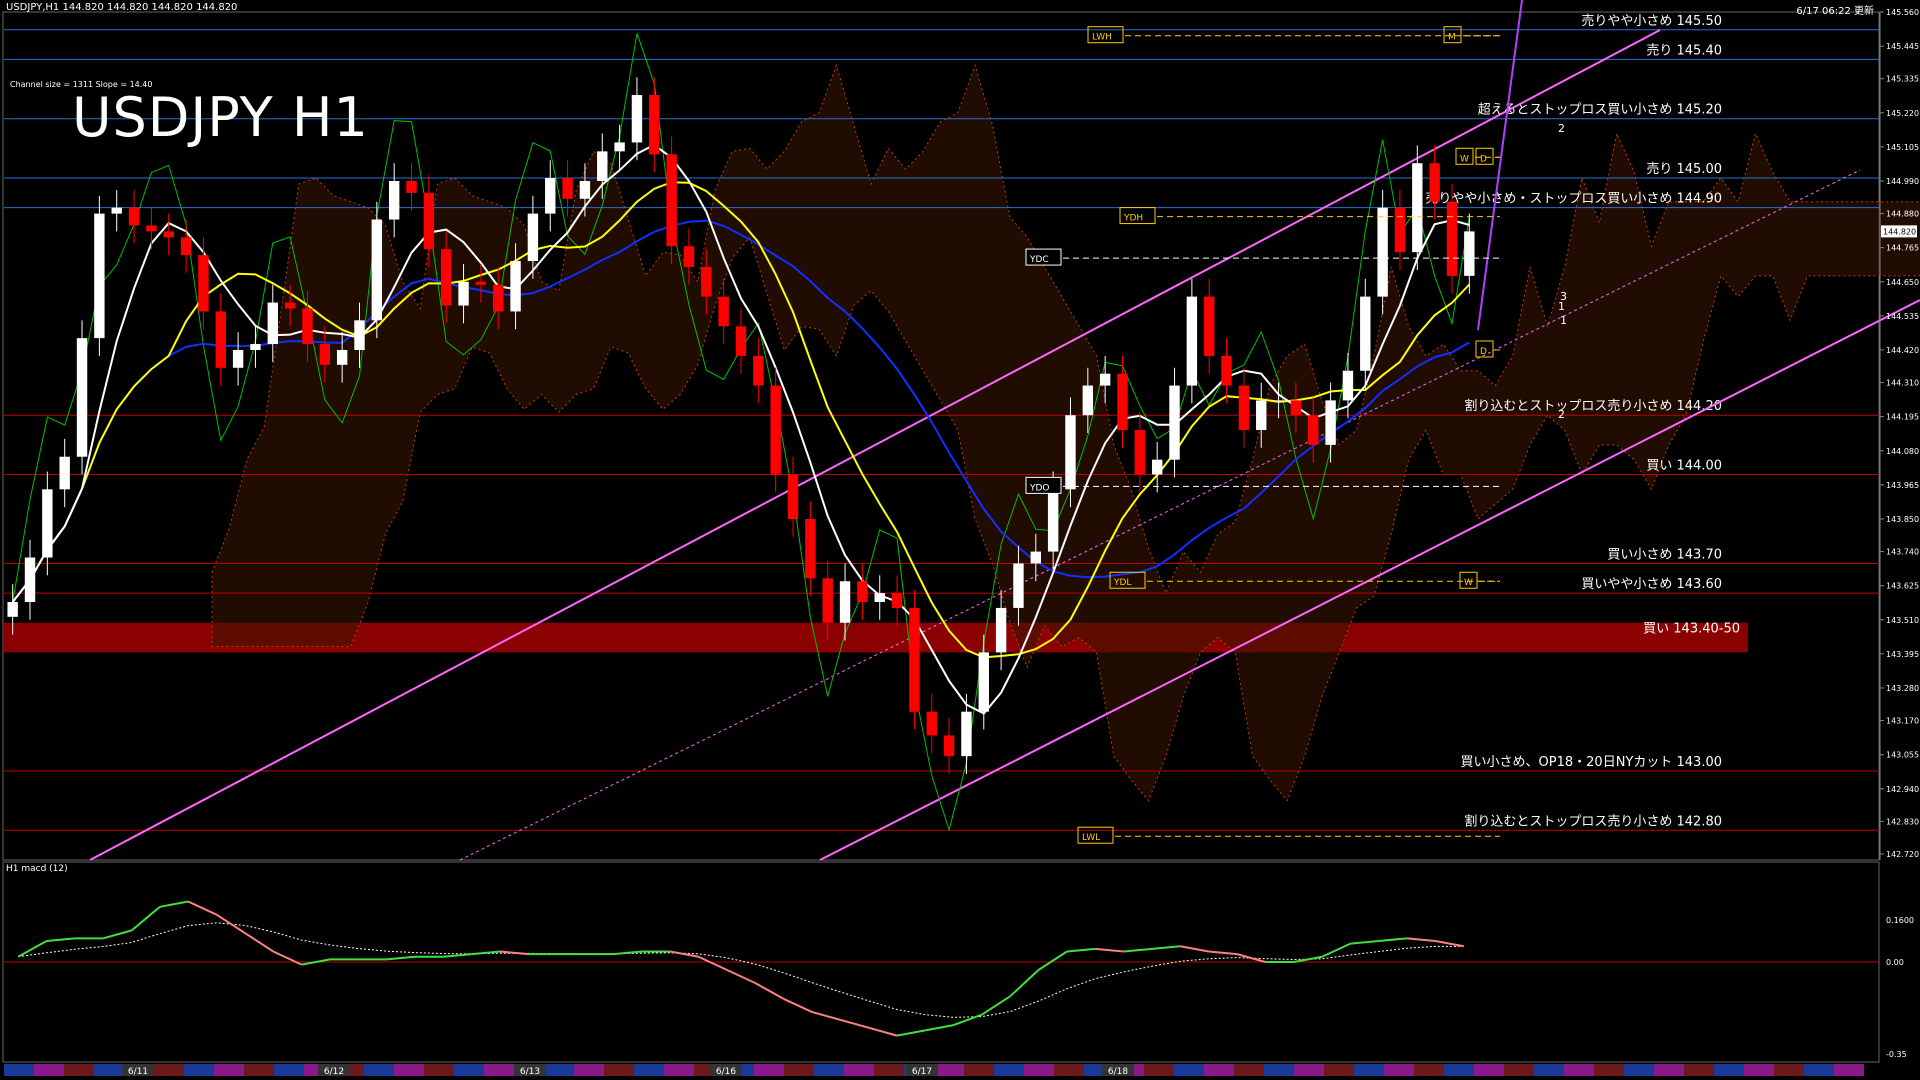 The width and height of the screenshot is (1920, 1080). What do you see at coordinates (922, 1072) in the screenshot?
I see `date-label: 6/17` at bounding box center [922, 1072].